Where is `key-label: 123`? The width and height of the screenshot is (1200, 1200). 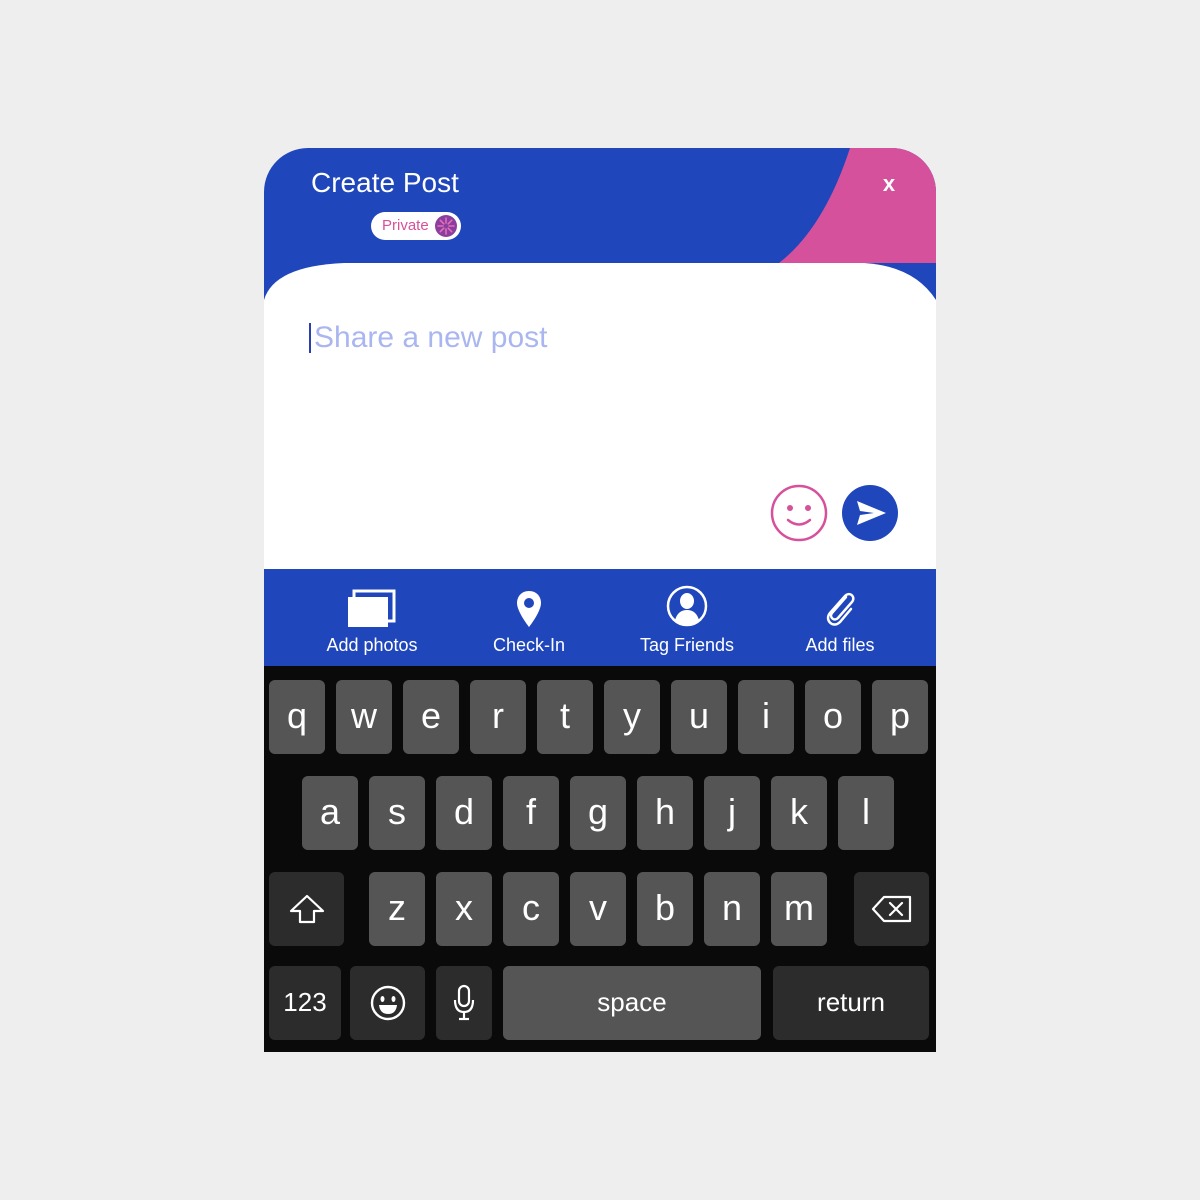 key-label: 123 is located at coordinates (305, 1002).